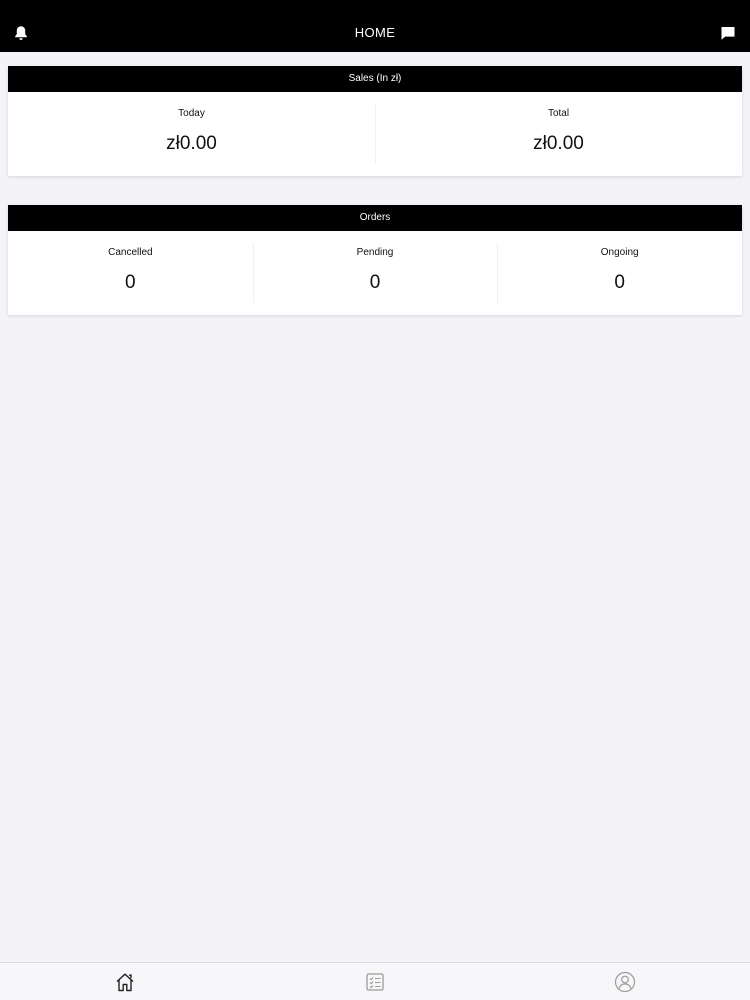  I want to click on orders-pending: Pending 0, so click(375, 273).